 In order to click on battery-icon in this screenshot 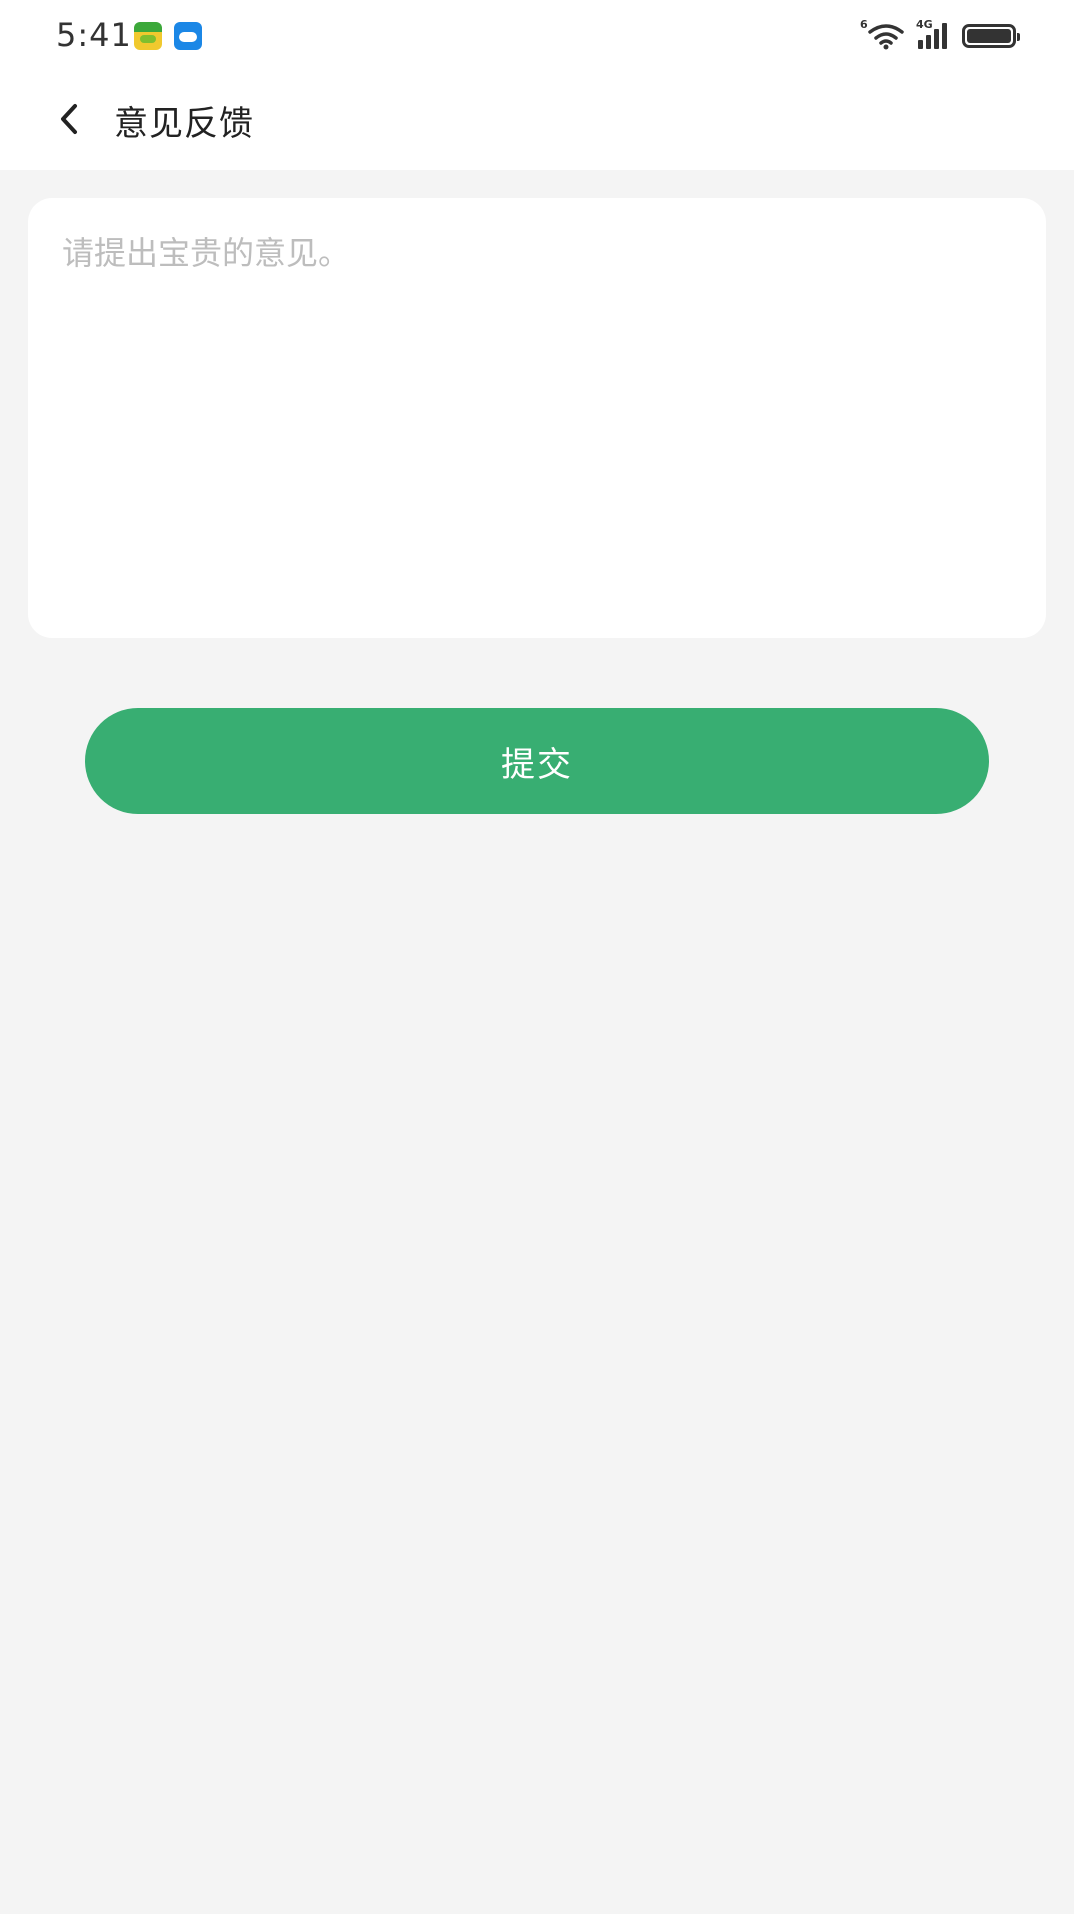, I will do `click(991, 36)`.